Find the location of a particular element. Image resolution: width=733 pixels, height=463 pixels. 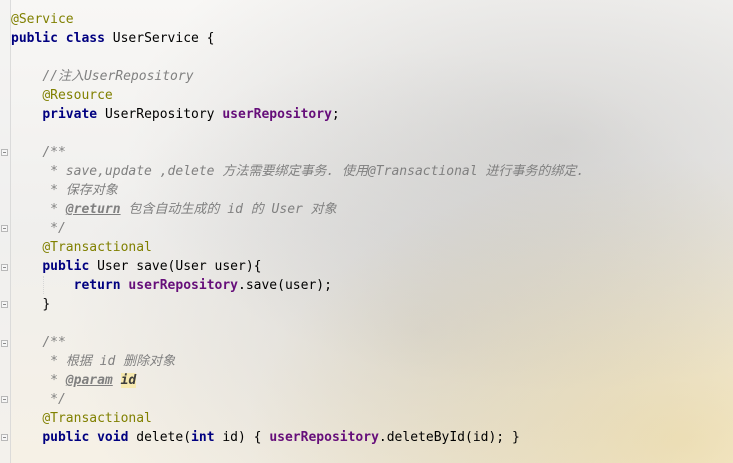

code-line: * 根据 id 删除对象 is located at coordinates (297, 361).